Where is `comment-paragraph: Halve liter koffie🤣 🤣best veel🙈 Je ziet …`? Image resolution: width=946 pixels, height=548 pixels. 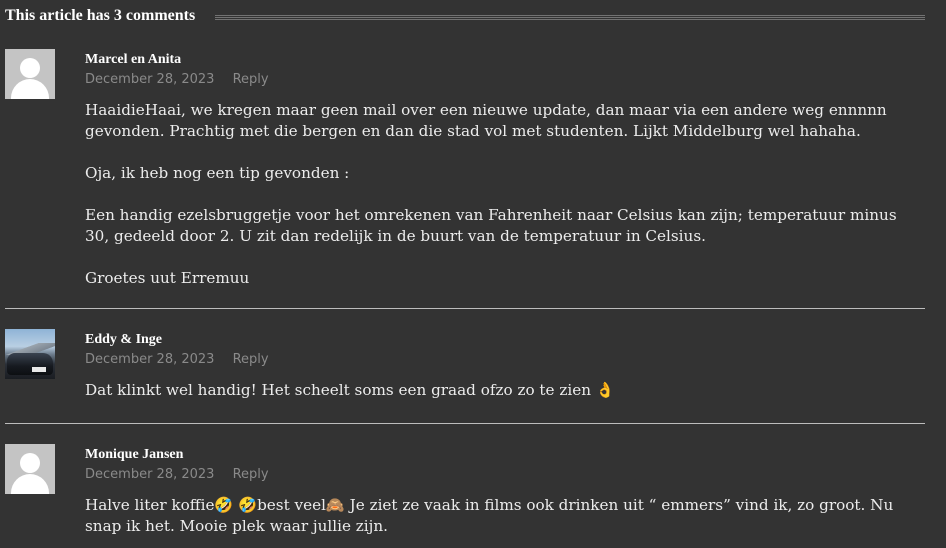
comment-paragraph: Halve liter koffie🤣 🤣best veel🙈 Je ziet … is located at coordinates (489, 515).